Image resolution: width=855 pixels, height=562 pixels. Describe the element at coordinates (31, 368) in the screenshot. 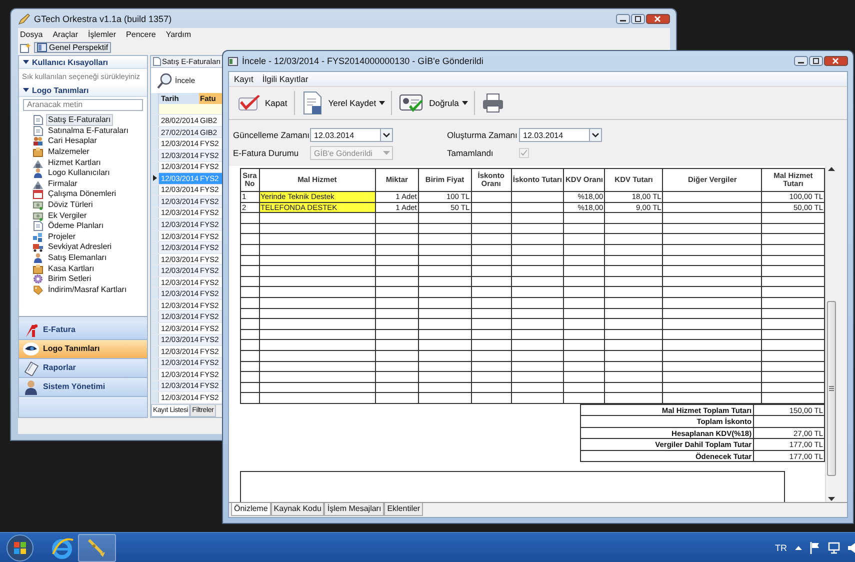

I see `clipboard-icon` at that location.